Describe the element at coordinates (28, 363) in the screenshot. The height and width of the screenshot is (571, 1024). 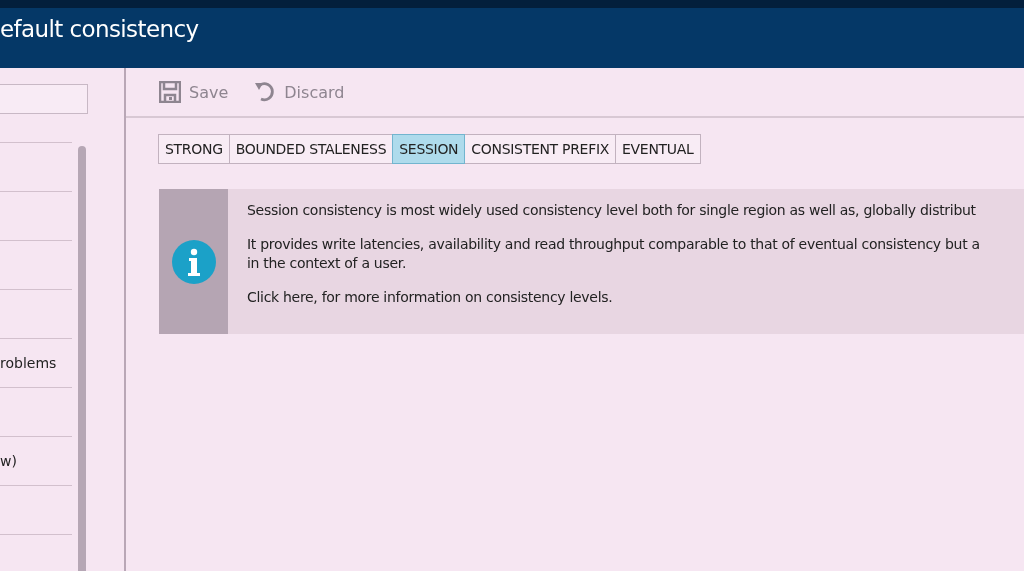
I see `sidebar-item: roblems` at that location.